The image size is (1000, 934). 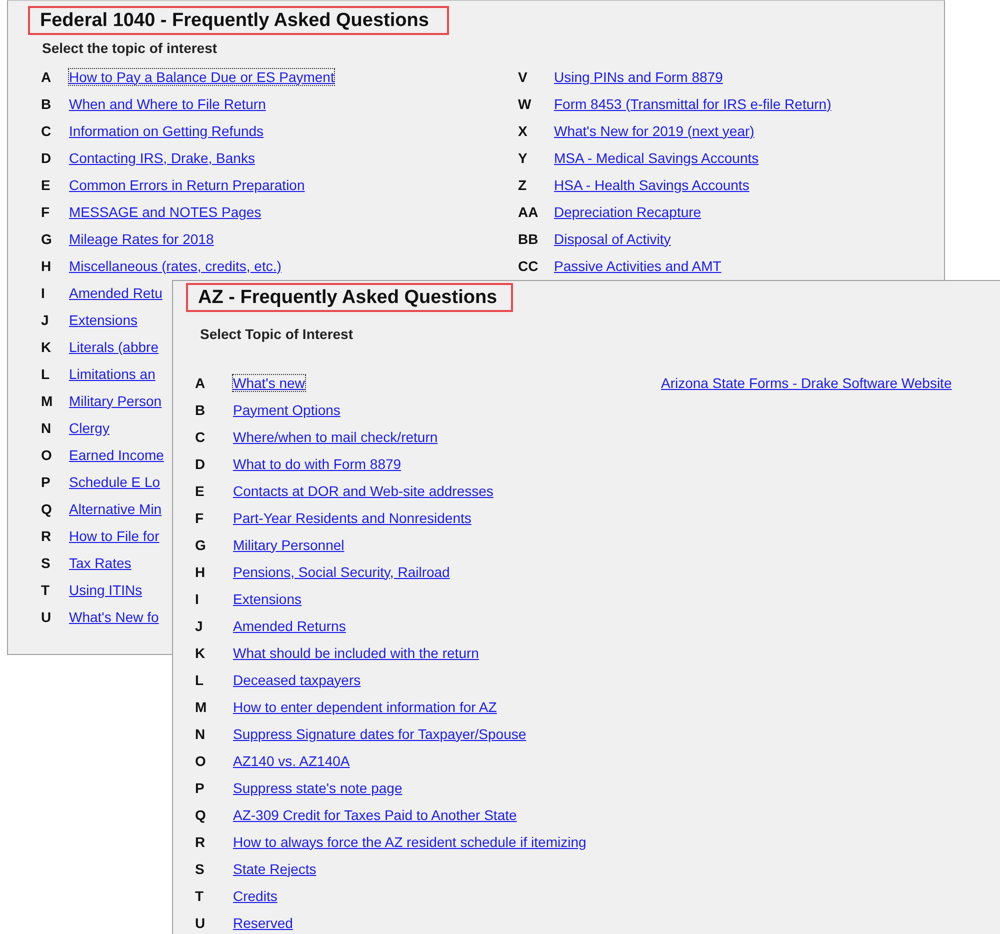 I want to click on topic-letter: AA, so click(x=528, y=212).